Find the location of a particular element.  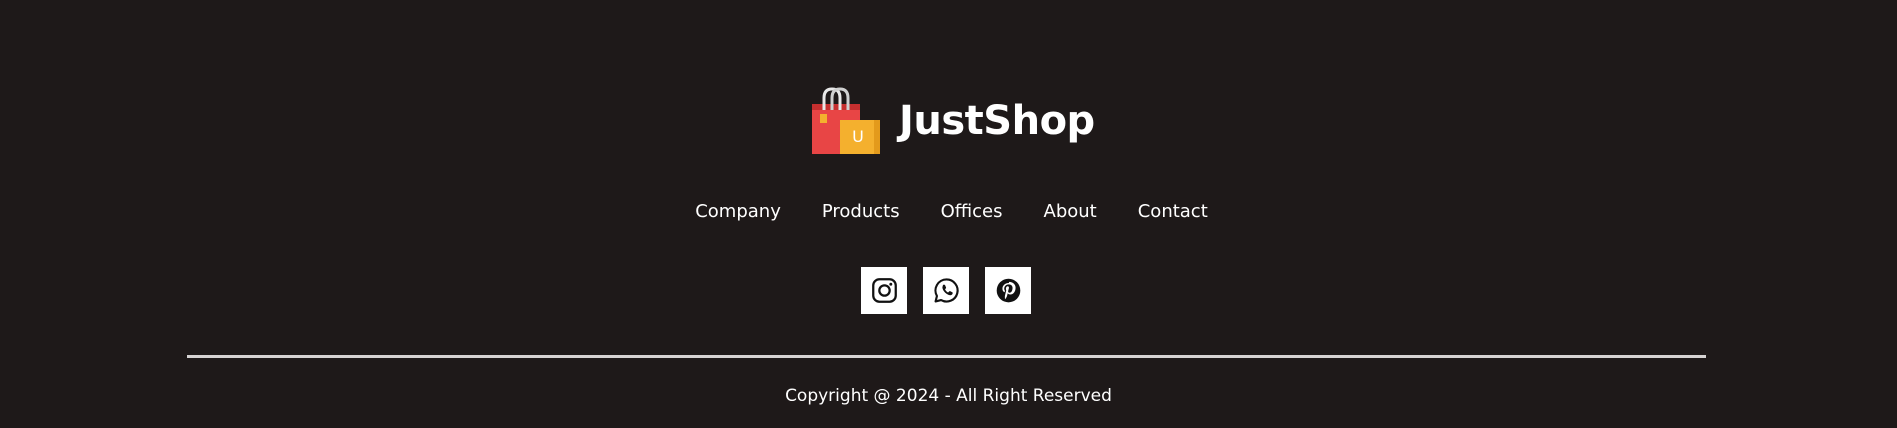

shopping-bags-icon: U is located at coordinates (846, 120).